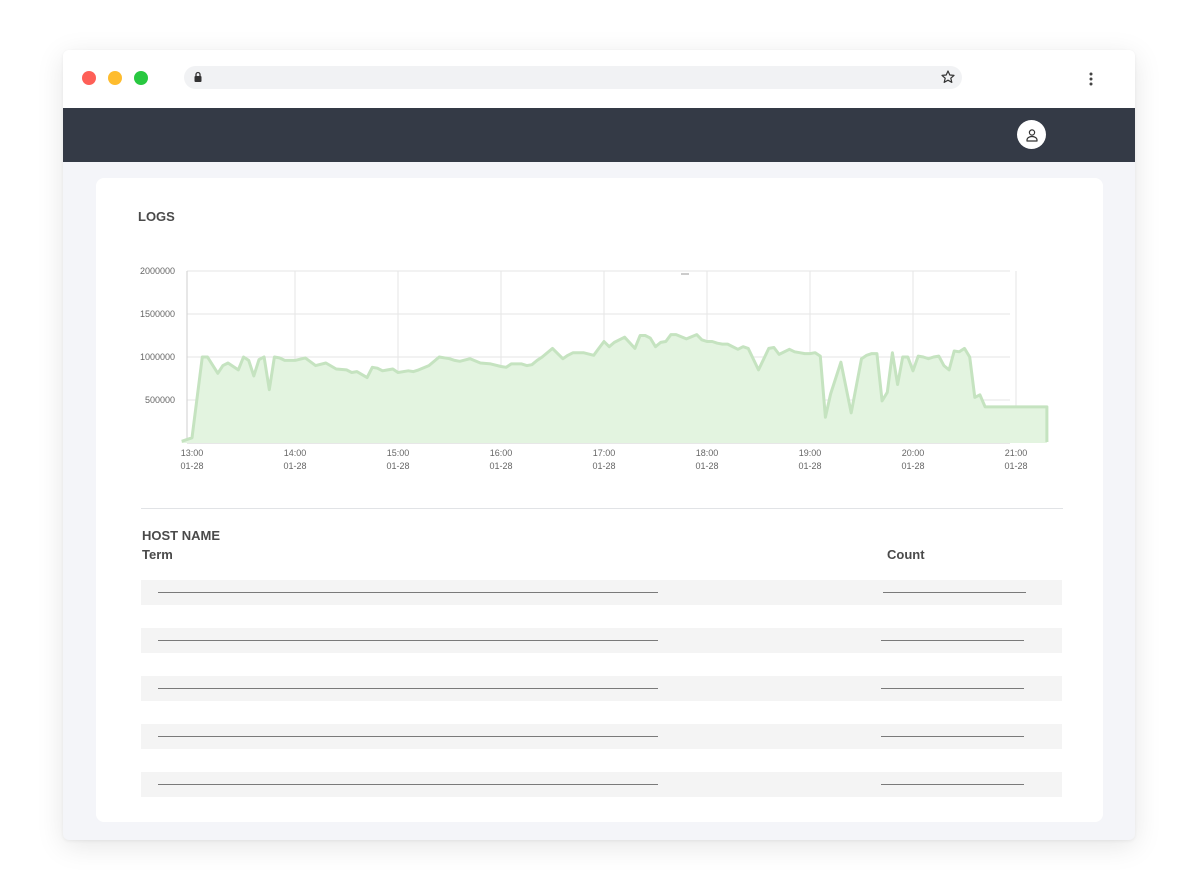 The image size is (1200, 891). Describe the element at coordinates (707, 453) in the screenshot. I see `x-tick-label: 18:00` at that location.